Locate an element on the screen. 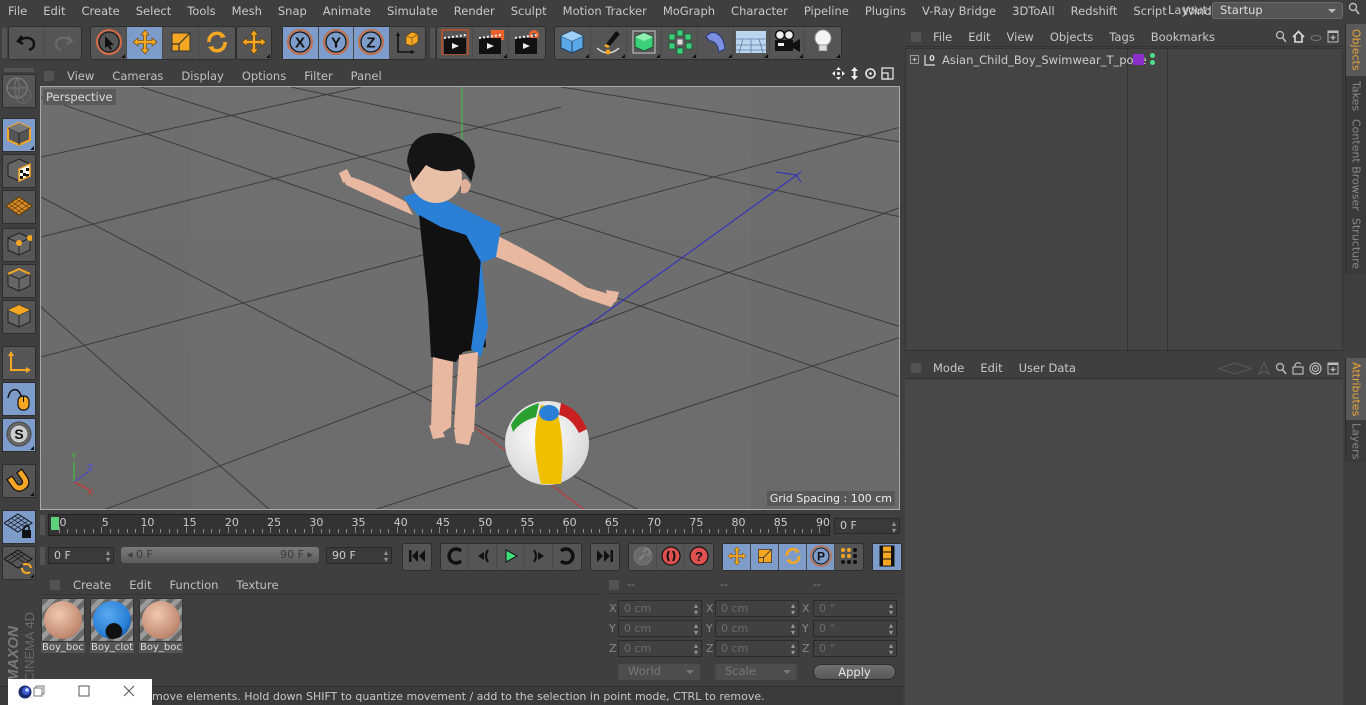  playback-grip is located at coordinates (42, 556).